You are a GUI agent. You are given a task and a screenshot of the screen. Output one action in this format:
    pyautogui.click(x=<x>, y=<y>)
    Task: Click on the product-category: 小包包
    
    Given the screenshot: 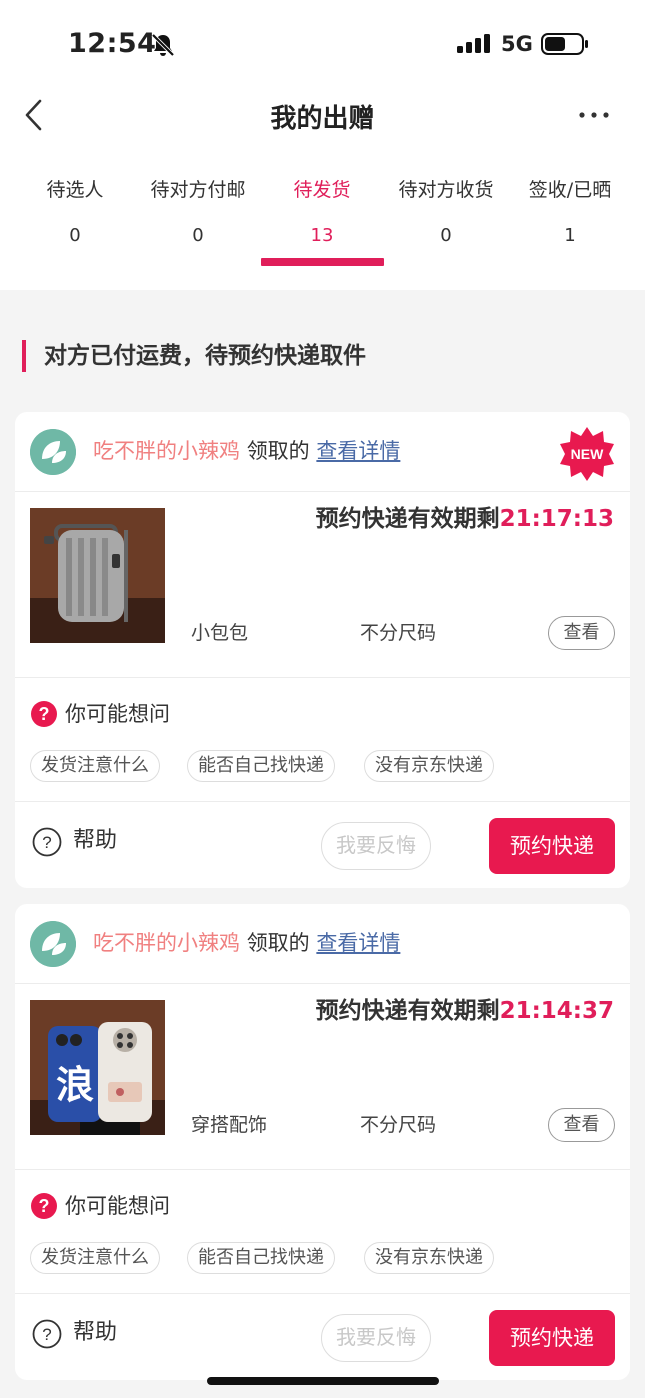 What is the action you would take?
    pyautogui.click(x=220, y=633)
    